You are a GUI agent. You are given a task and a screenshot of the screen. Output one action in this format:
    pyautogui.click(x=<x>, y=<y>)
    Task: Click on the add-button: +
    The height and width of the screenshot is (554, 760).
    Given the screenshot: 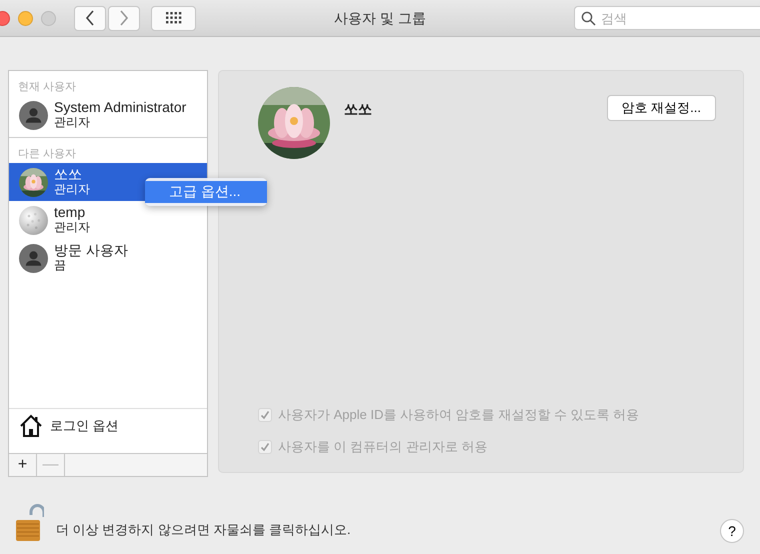 What is the action you would take?
    pyautogui.click(x=23, y=465)
    